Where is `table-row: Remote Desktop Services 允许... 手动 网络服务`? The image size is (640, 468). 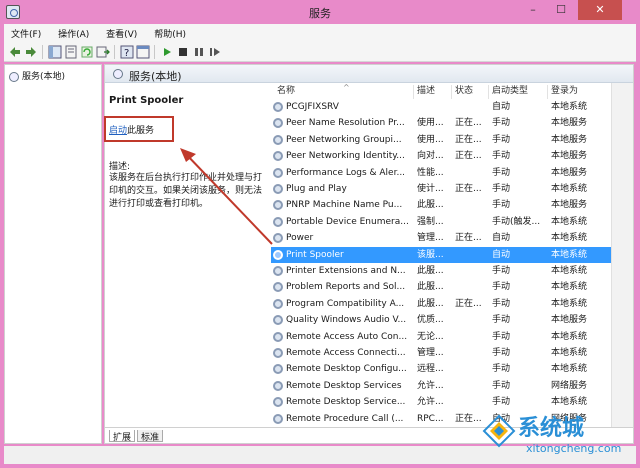 table-row: Remote Desktop Services 允许... 手动 网络服务 is located at coordinates (452, 386).